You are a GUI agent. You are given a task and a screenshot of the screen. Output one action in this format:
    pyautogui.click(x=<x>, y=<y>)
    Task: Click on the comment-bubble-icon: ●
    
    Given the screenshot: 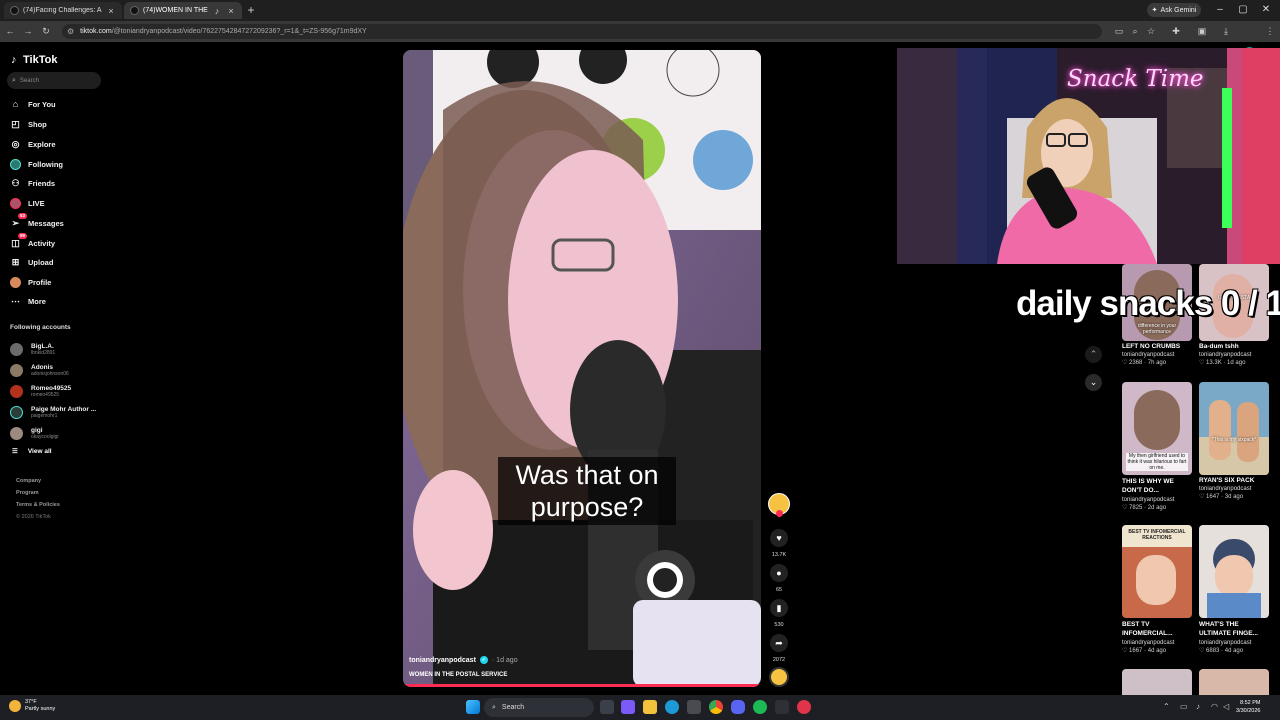 What is the action you would take?
    pyautogui.click(x=779, y=573)
    